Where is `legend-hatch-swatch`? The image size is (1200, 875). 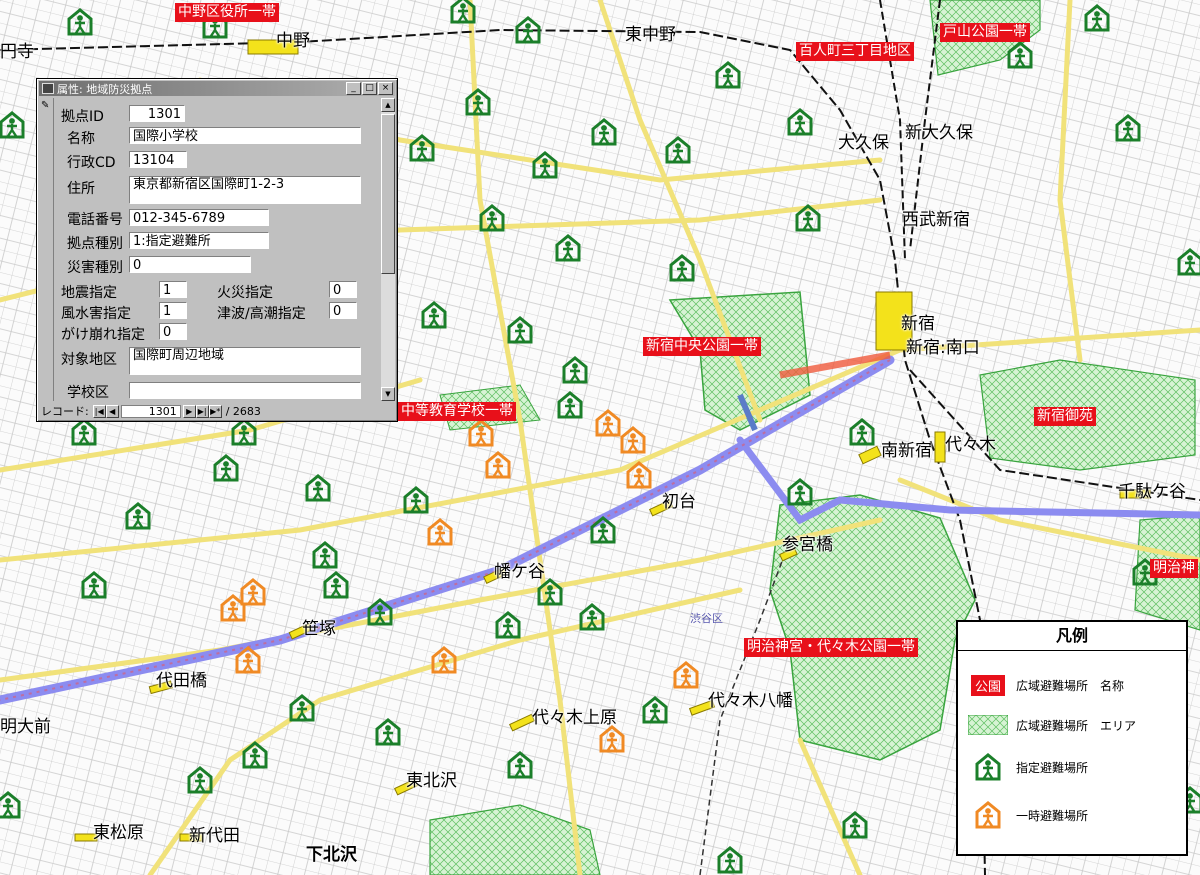
legend-hatch-swatch is located at coordinates (988, 725).